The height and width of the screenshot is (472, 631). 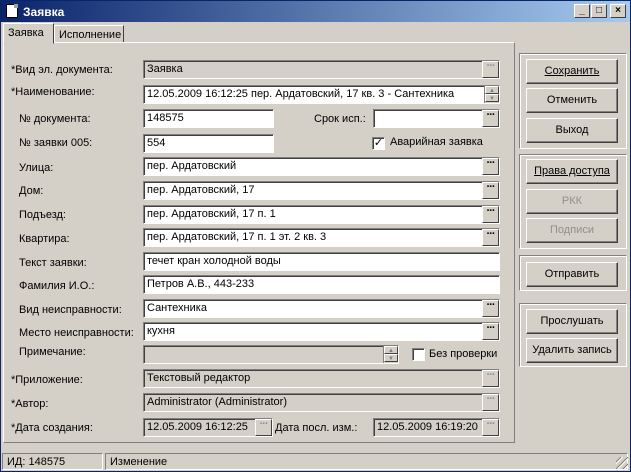 I want to click on doc-kind-field: Заявка, so click(x=321, y=69).